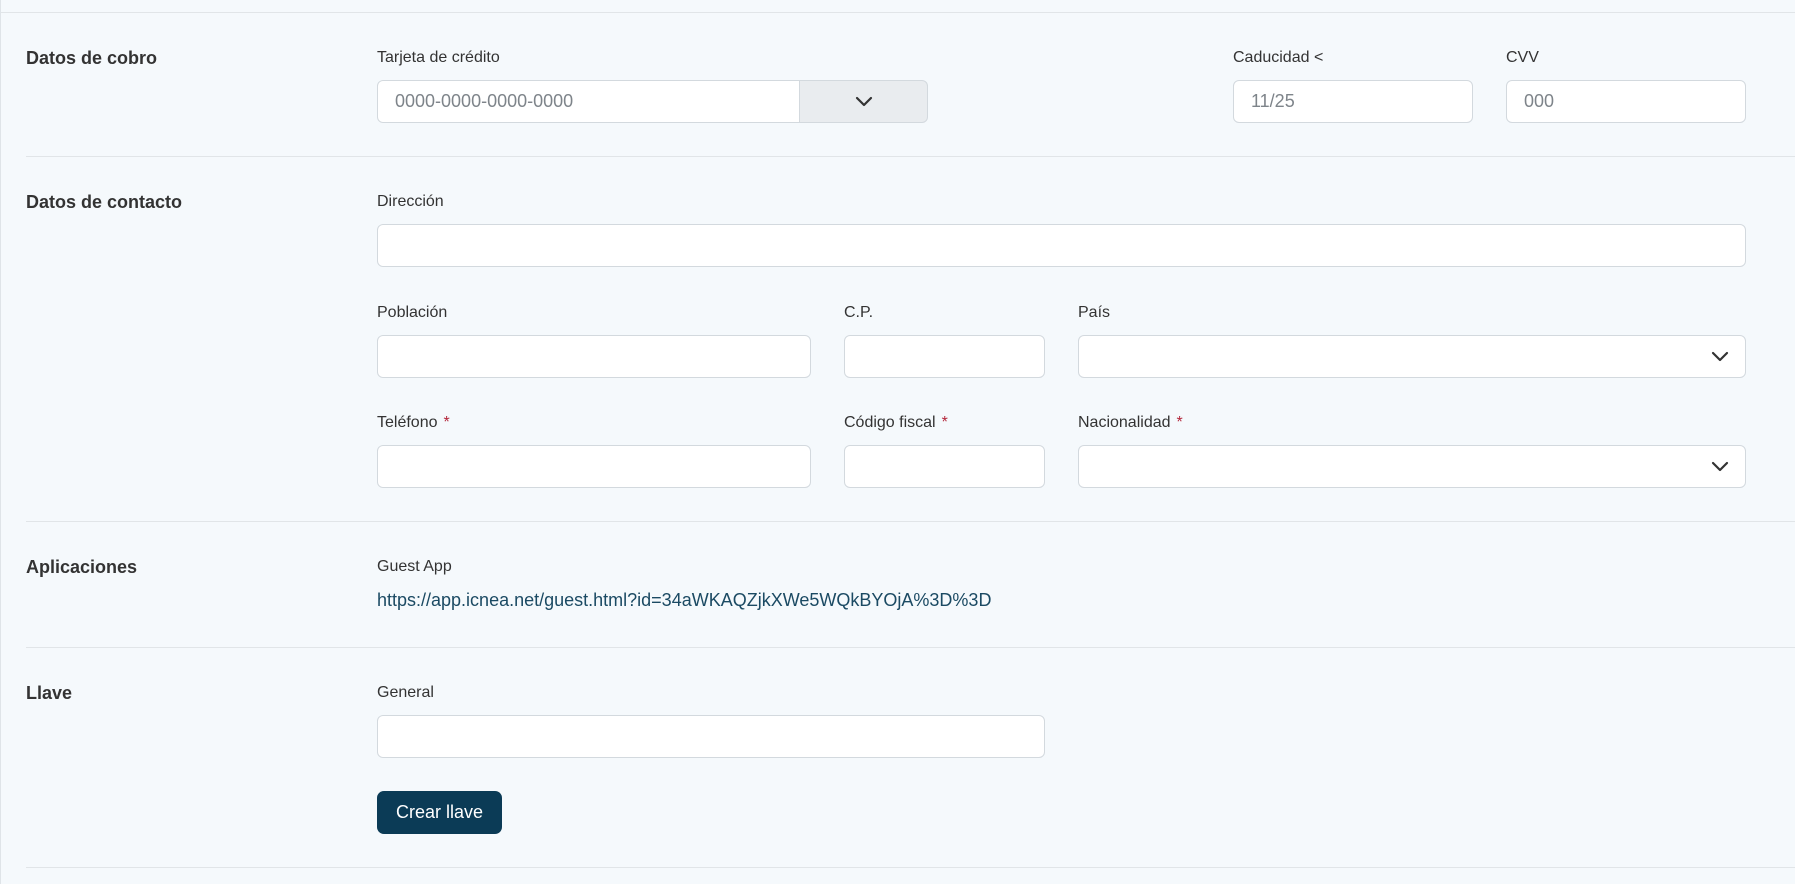 This screenshot has height=884, width=1795. I want to click on tax-code-input, so click(944, 466).